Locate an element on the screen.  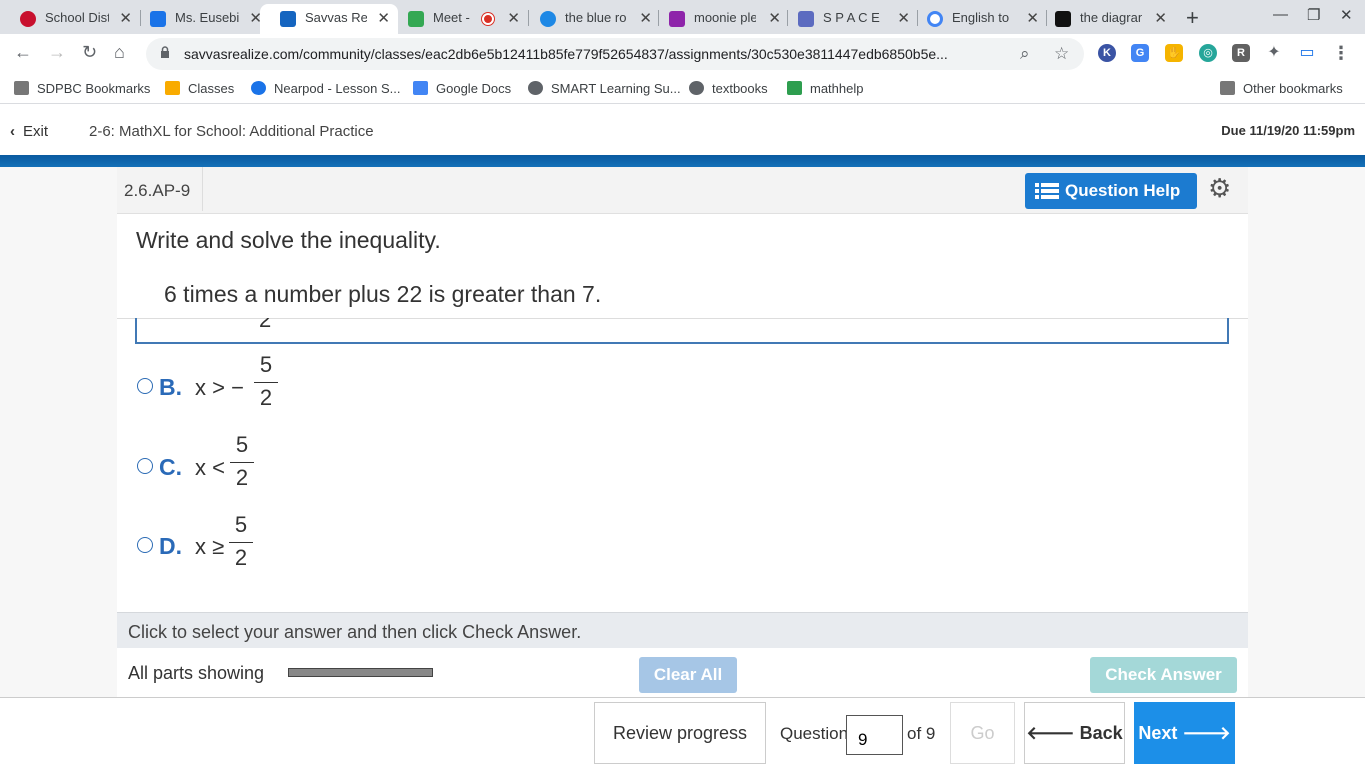
tab-title: Ms. Eusebi is located at coordinates (207, 17).